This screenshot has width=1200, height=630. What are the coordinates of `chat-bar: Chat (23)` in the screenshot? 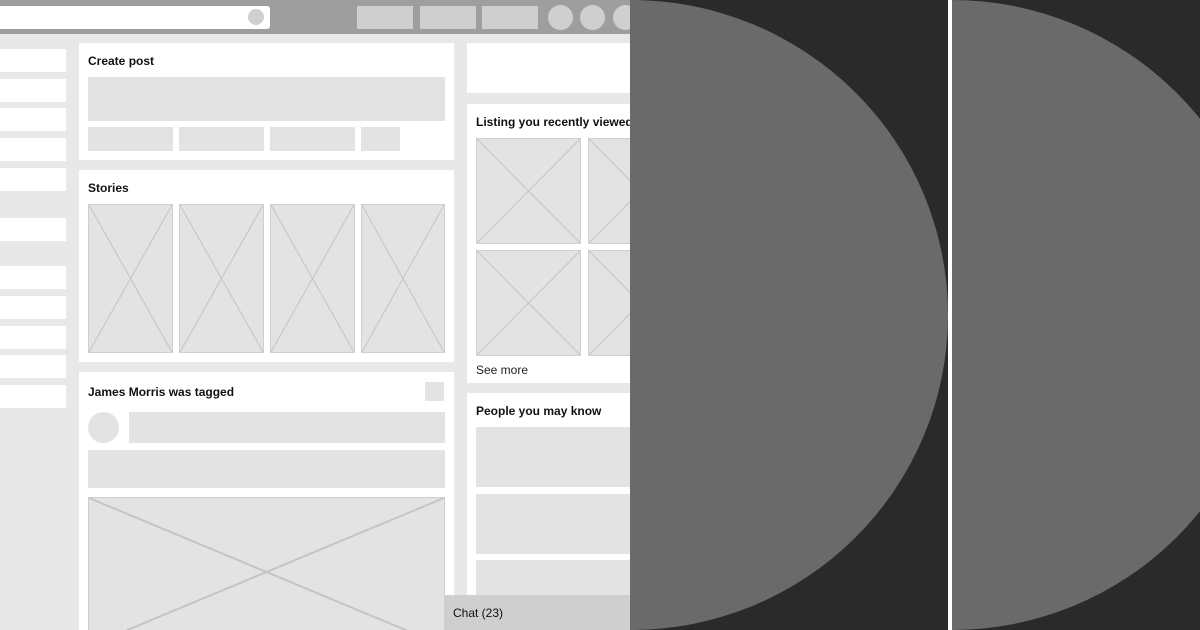 It's located at (537, 612).